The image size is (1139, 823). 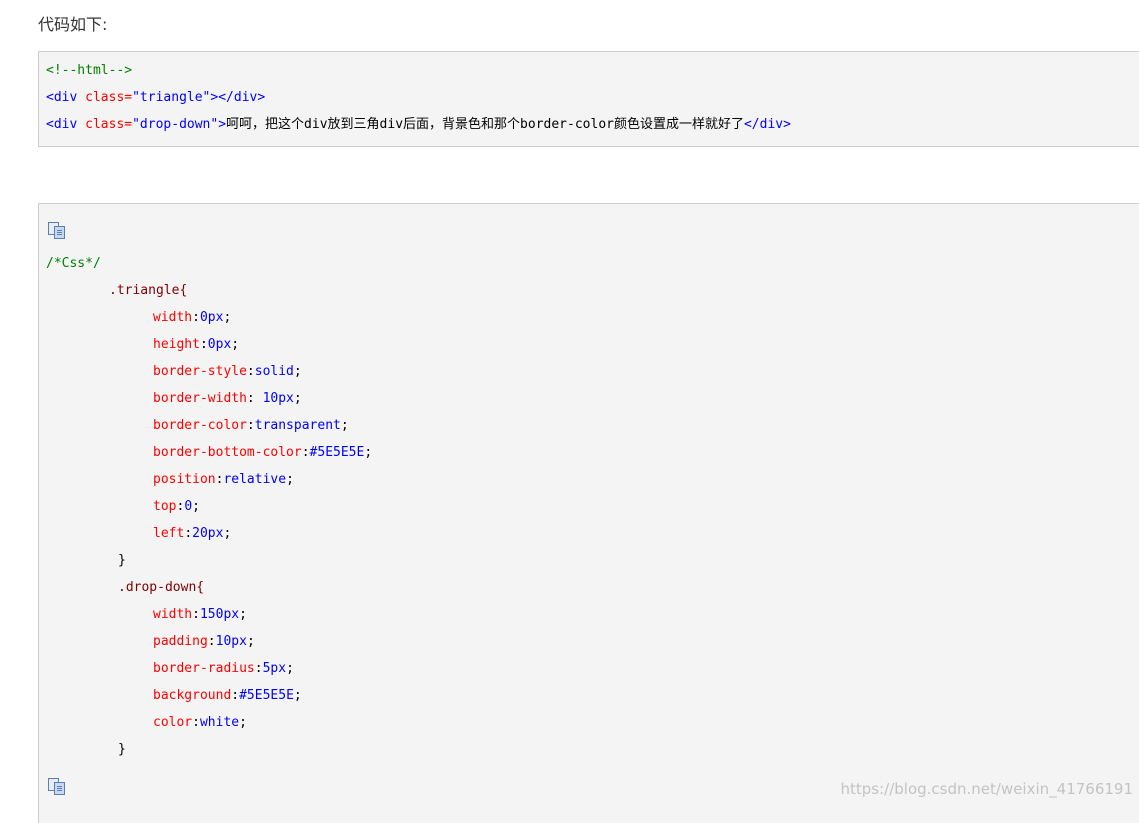 What do you see at coordinates (148, 290) in the screenshot?
I see `css-selector-triangle: .triangle{` at bounding box center [148, 290].